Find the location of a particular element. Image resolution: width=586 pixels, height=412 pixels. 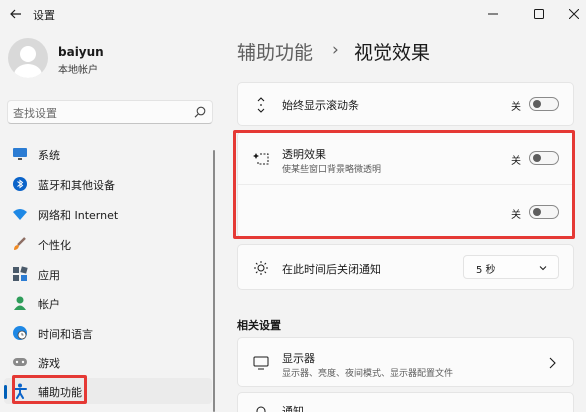

gamepad-icon is located at coordinates (20, 362).